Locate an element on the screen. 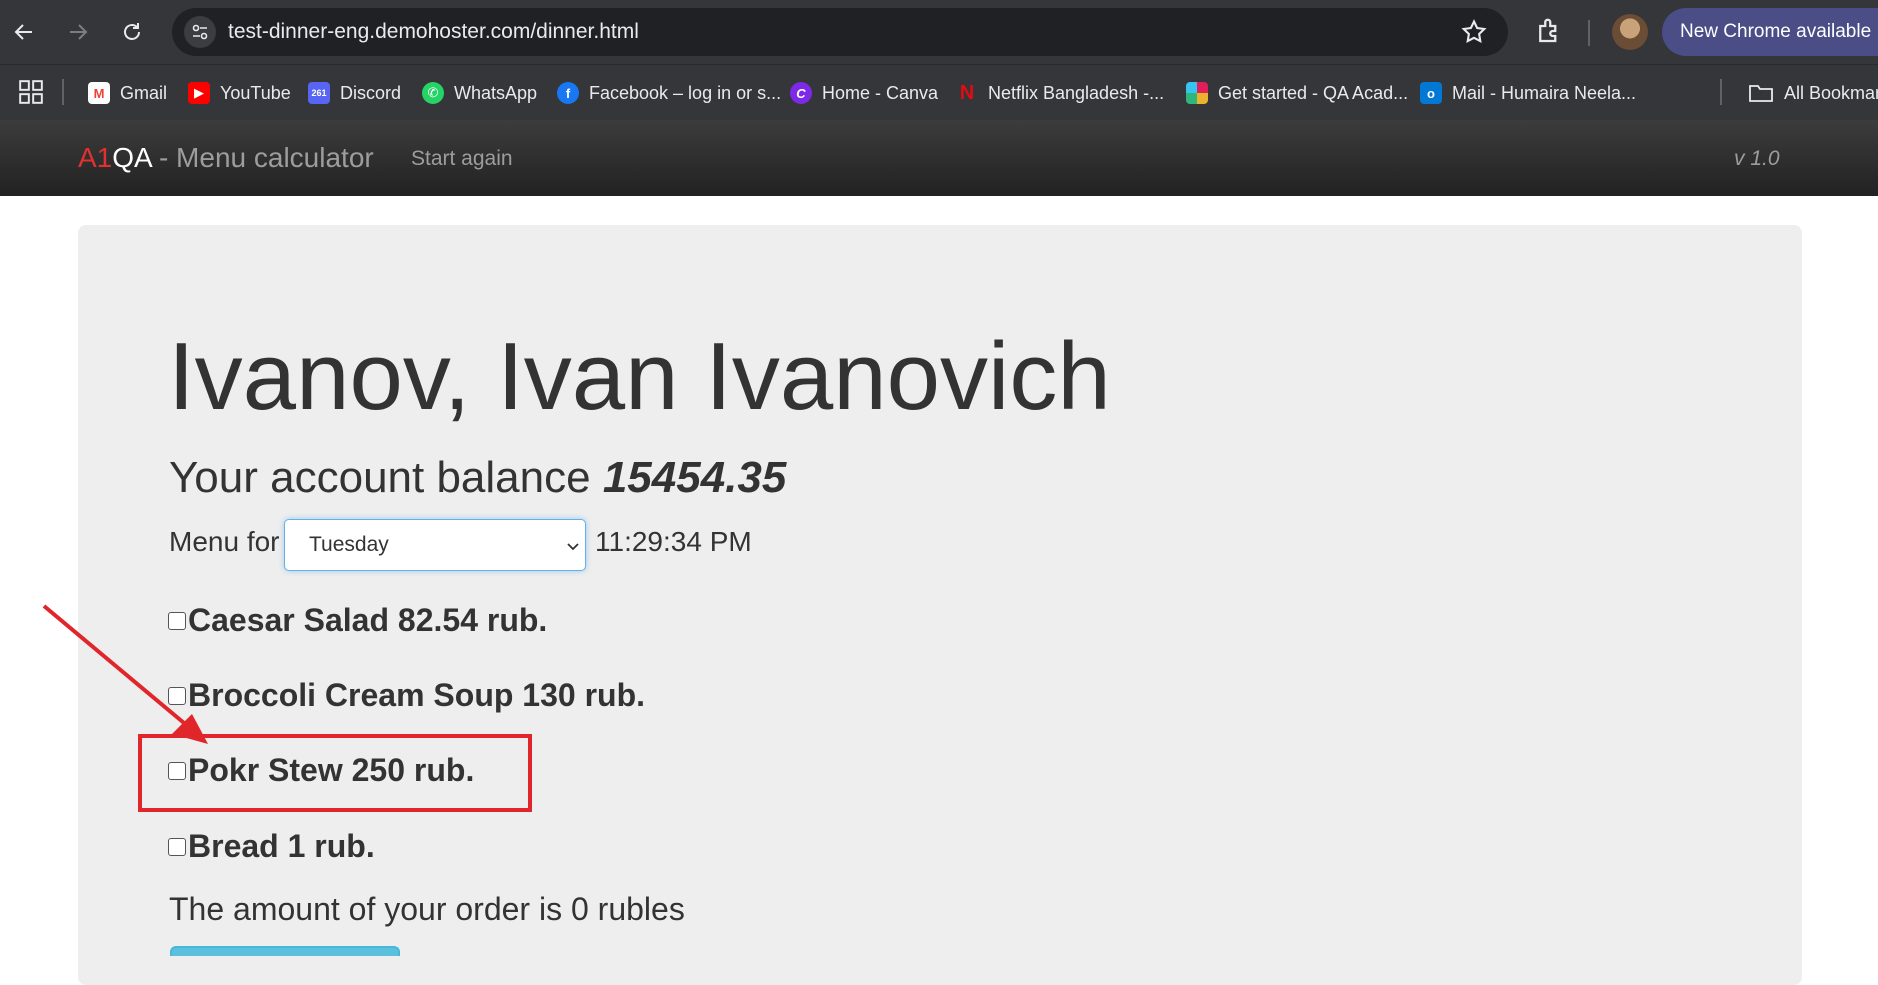 This screenshot has height=985, width=1878. bookmark-label: YouTube is located at coordinates (255, 92).